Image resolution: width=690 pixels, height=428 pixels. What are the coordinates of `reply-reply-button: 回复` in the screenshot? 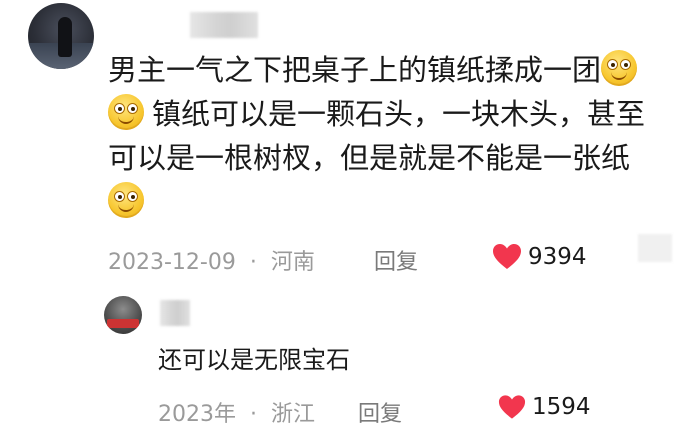 It's located at (380, 412).